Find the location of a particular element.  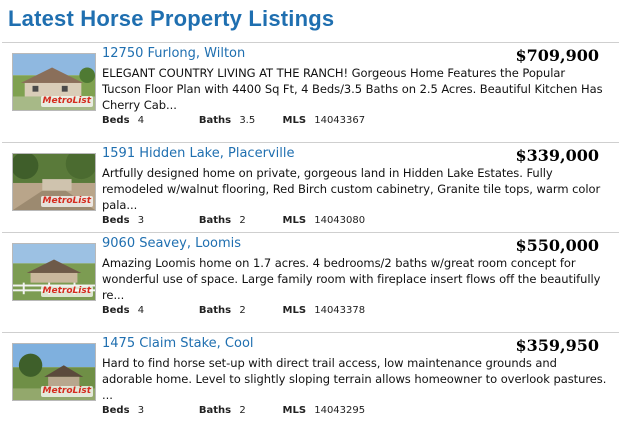

listing-price: $359,950 is located at coordinates (557, 345).